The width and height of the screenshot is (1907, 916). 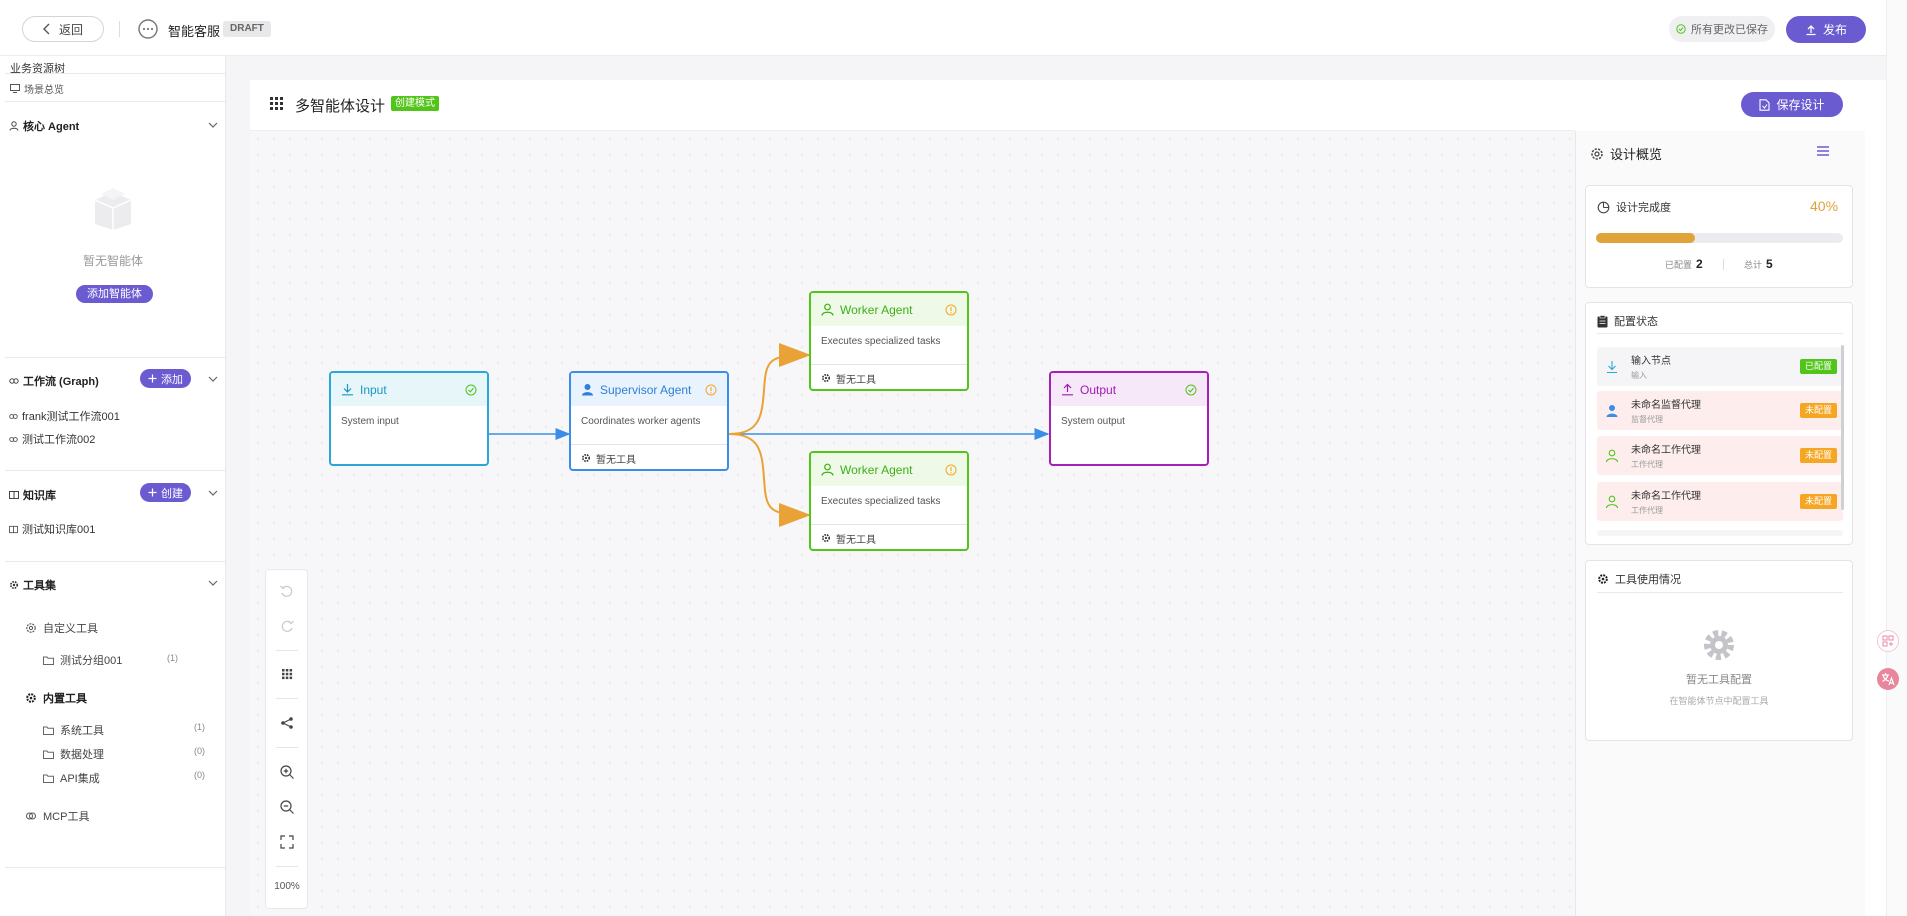 I want to click on config-status-title: 配置状态, so click(x=1636, y=322).